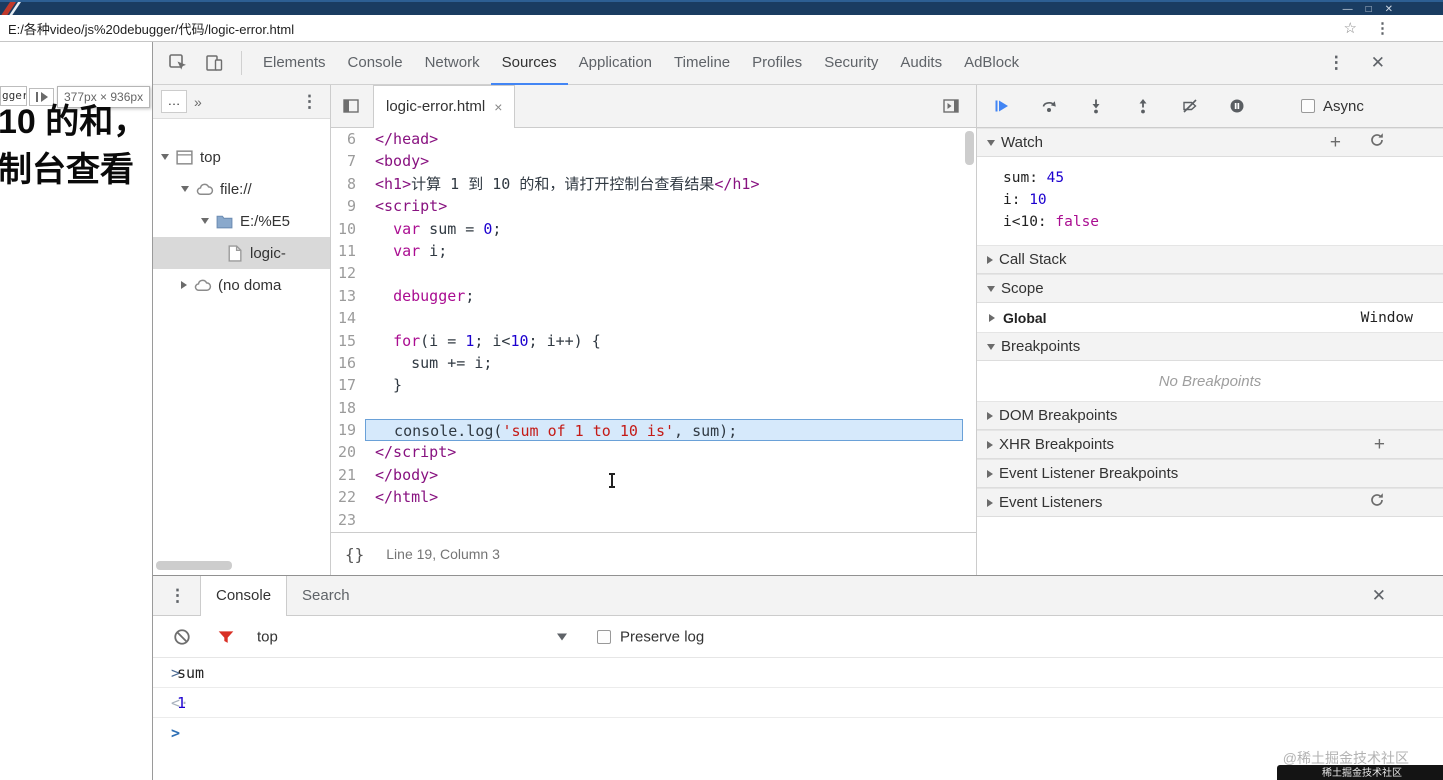  What do you see at coordinates (348, 251) in the screenshot?
I see `line-number: 11` at bounding box center [348, 251].